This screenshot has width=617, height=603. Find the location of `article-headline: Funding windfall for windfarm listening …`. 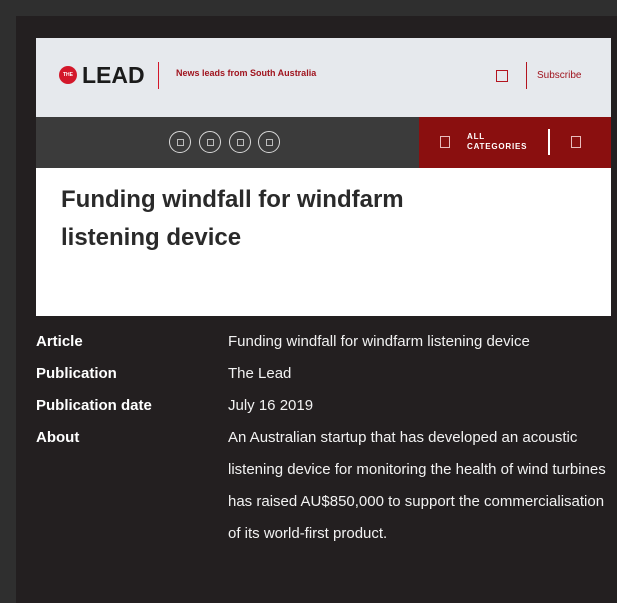

article-headline: Funding windfall for windfarm listening … is located at coordinates (271, 219).